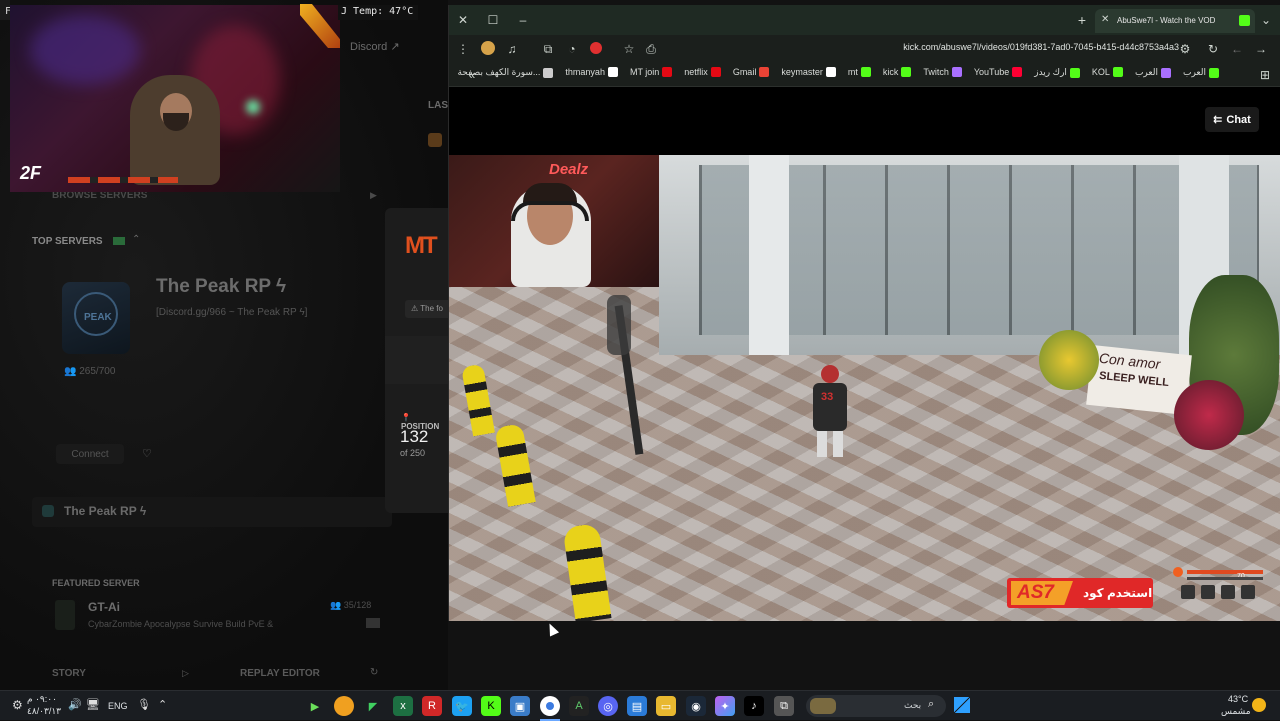  I want to click on apps-grid-icon: ⊞, so click(1265, 75).